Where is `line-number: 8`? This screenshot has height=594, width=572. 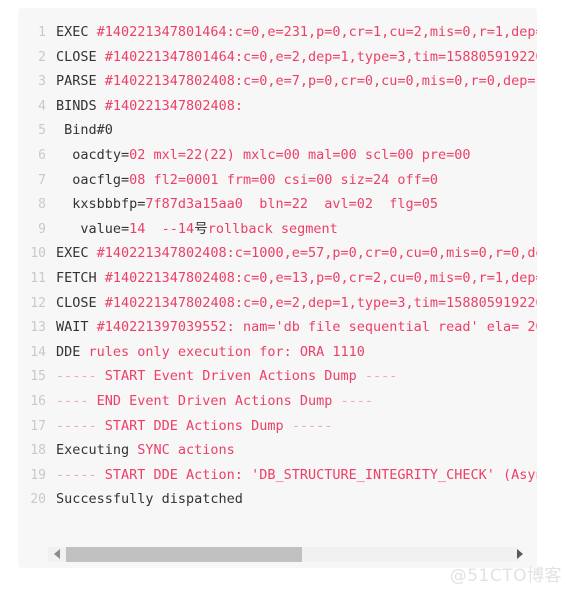 line-number: 8 is located at coordinates (42, 205).